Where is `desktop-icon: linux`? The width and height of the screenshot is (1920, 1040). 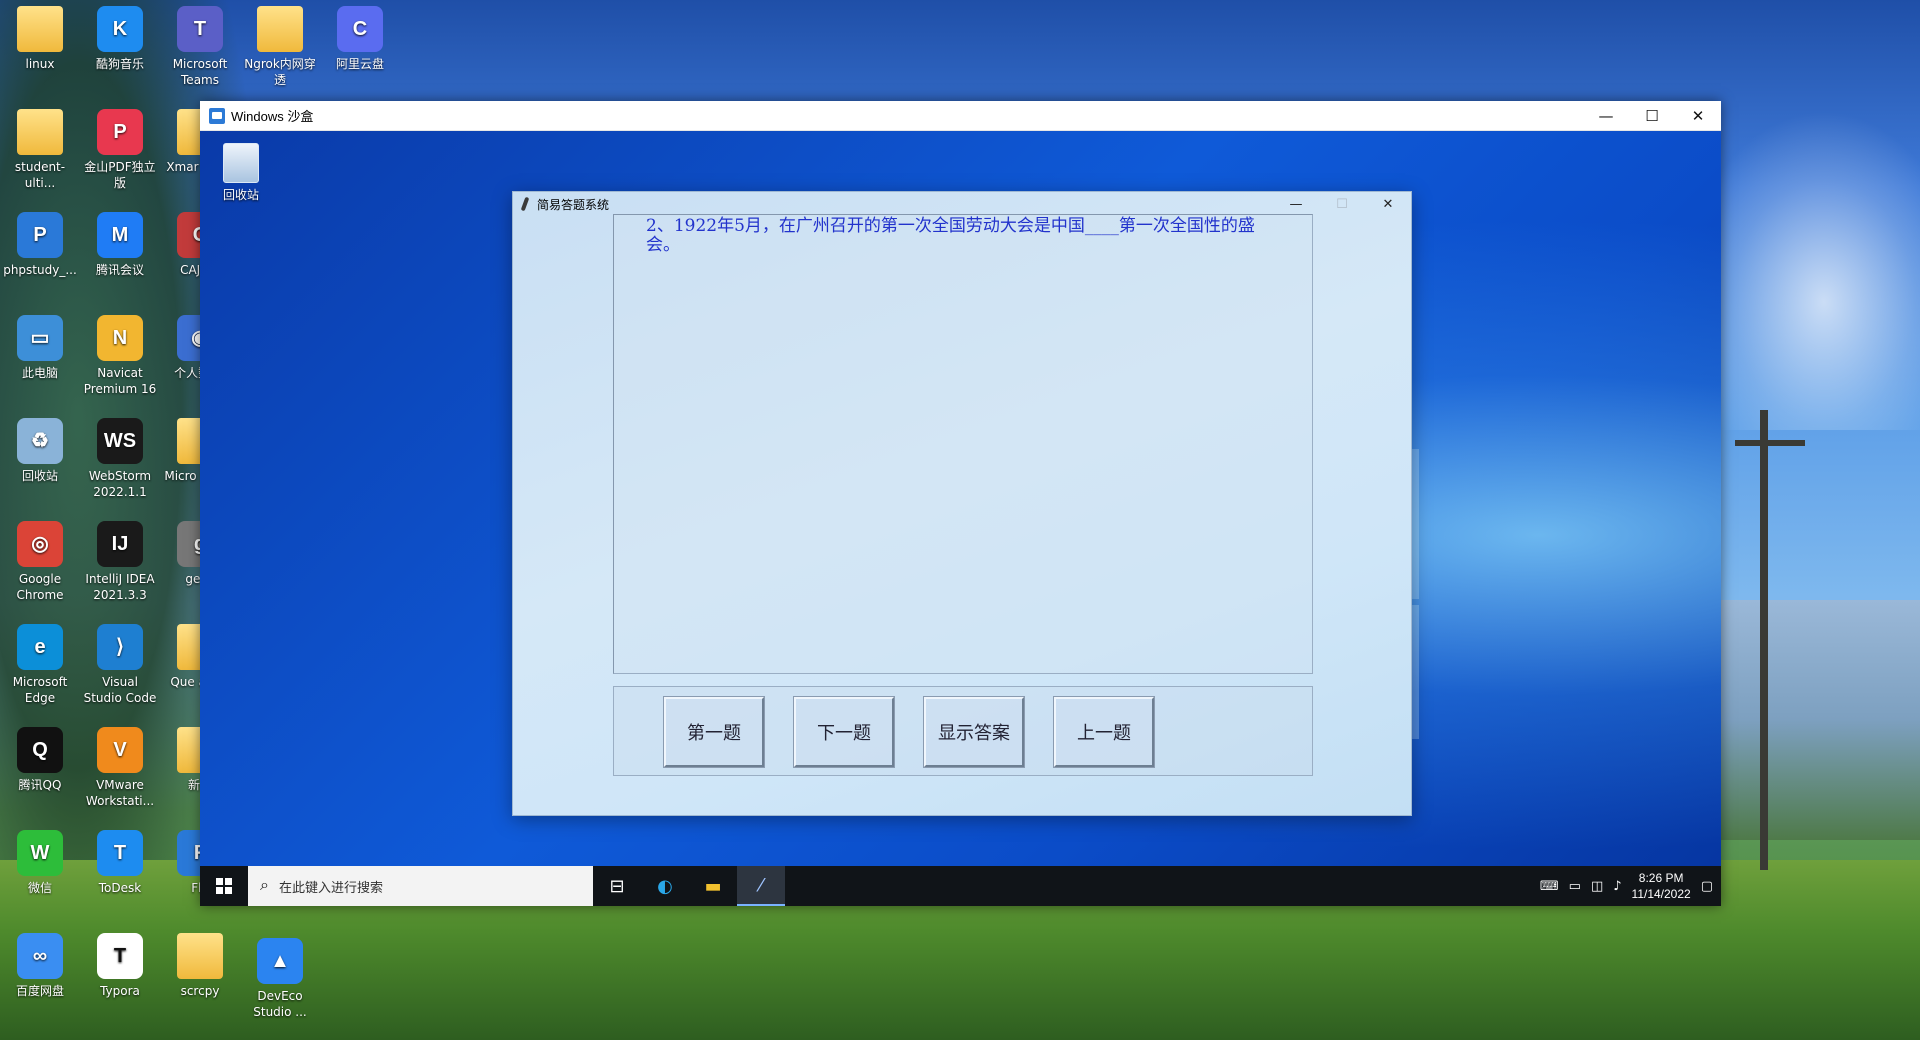 desktop-icon: linux is located at coordinates (40, 39).